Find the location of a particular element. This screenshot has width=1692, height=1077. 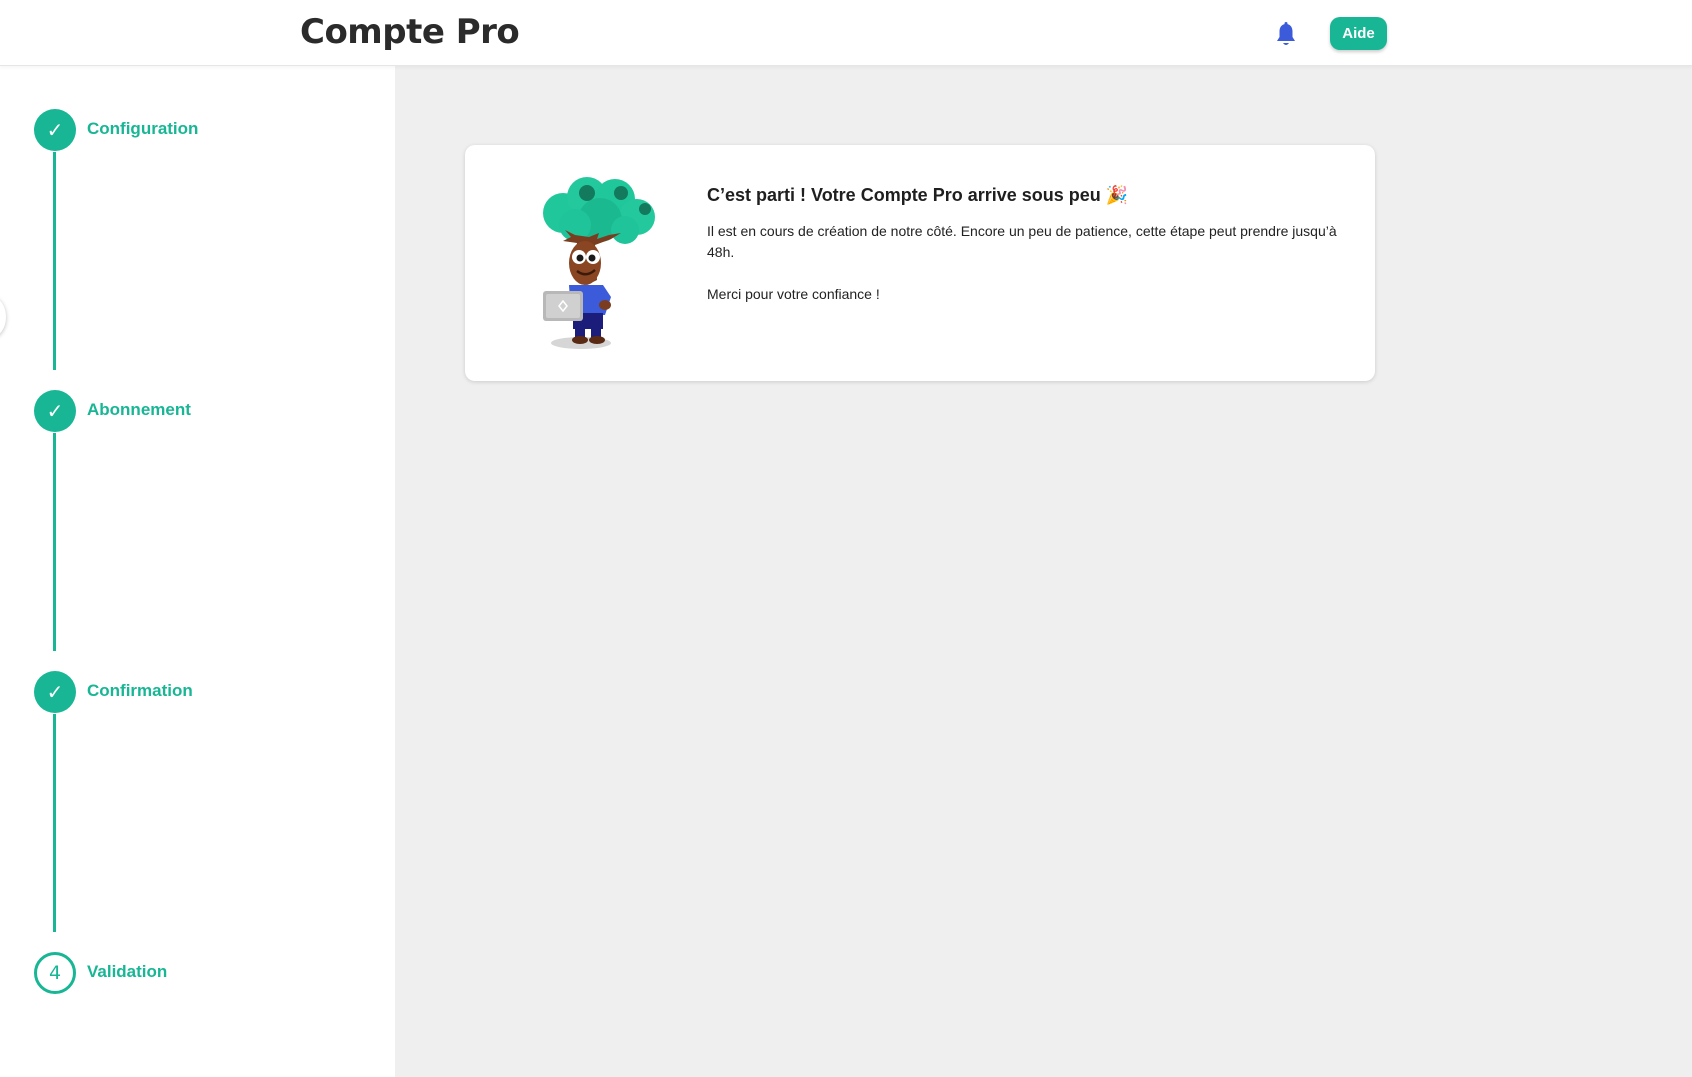

sidebar-collapse-handle is located at coordinates (3, 317).